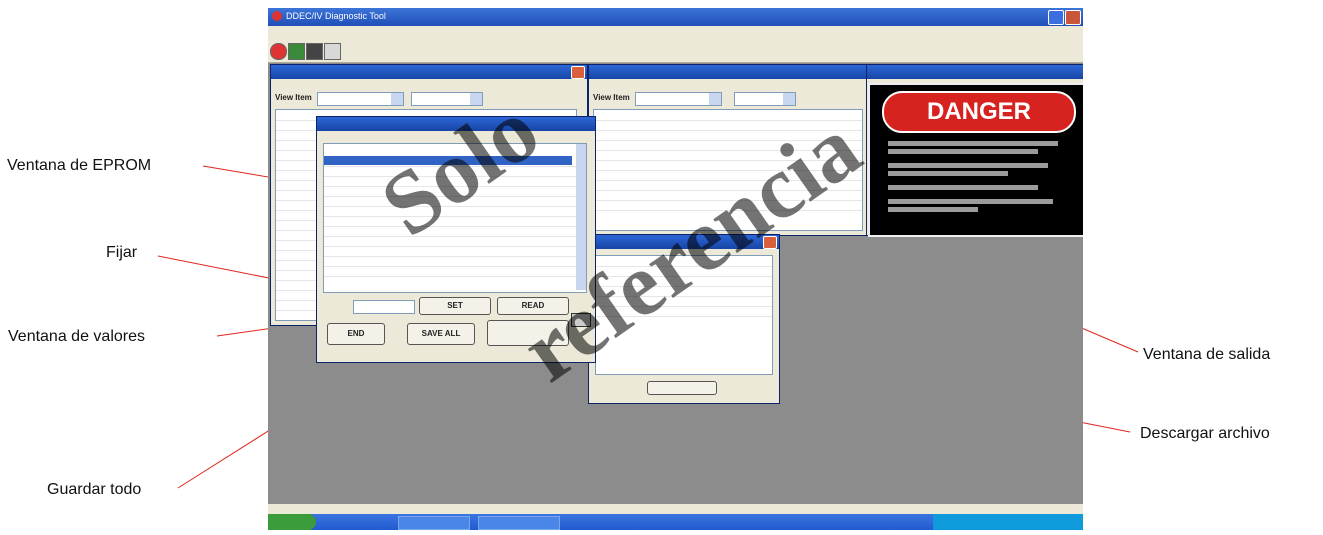 Image resolution: width=1323 pixels, height=535 pixels. I want to click on chart-icon, so click(296, 51).